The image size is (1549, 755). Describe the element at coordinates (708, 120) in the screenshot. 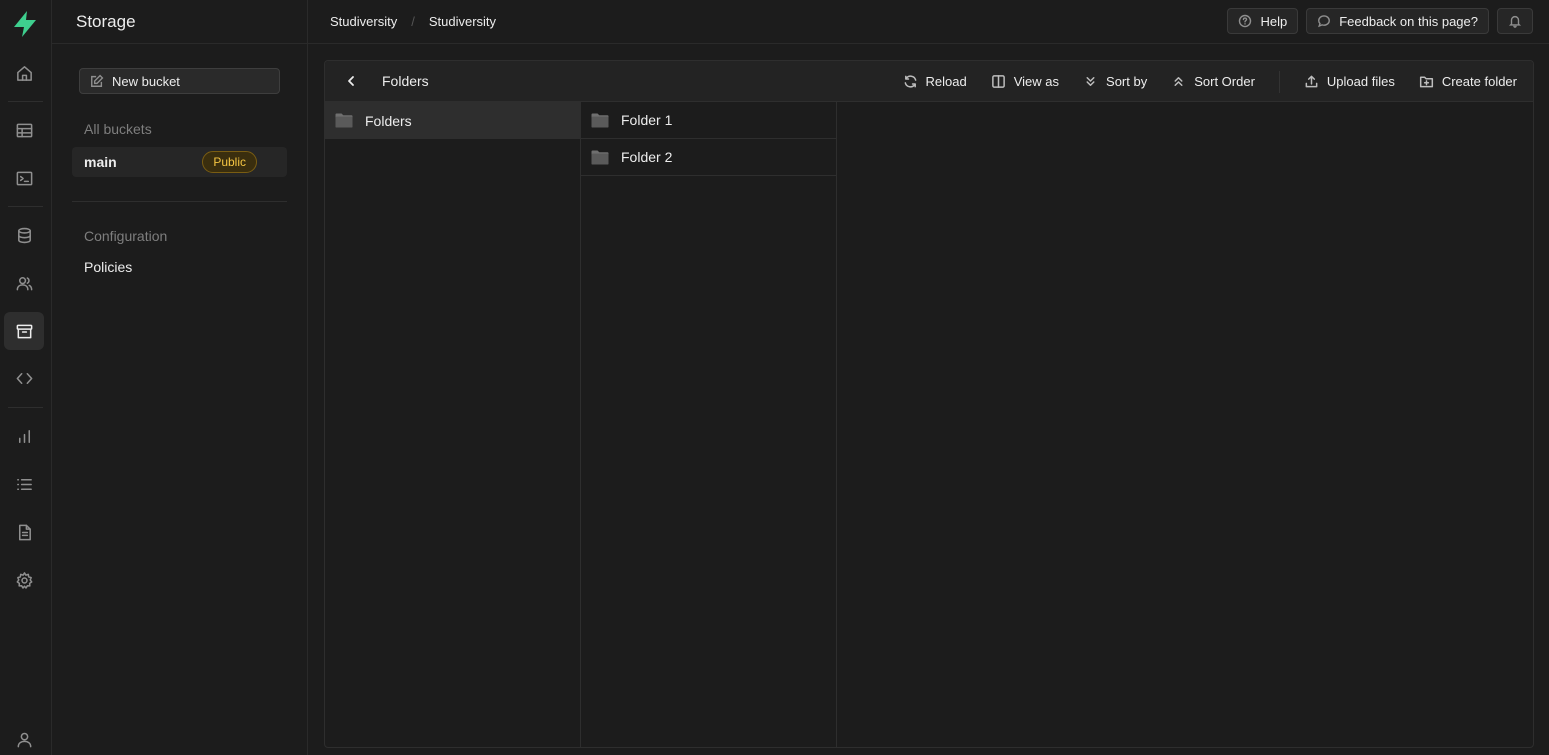

I see `folder-row-1: Folder 1` at that location.